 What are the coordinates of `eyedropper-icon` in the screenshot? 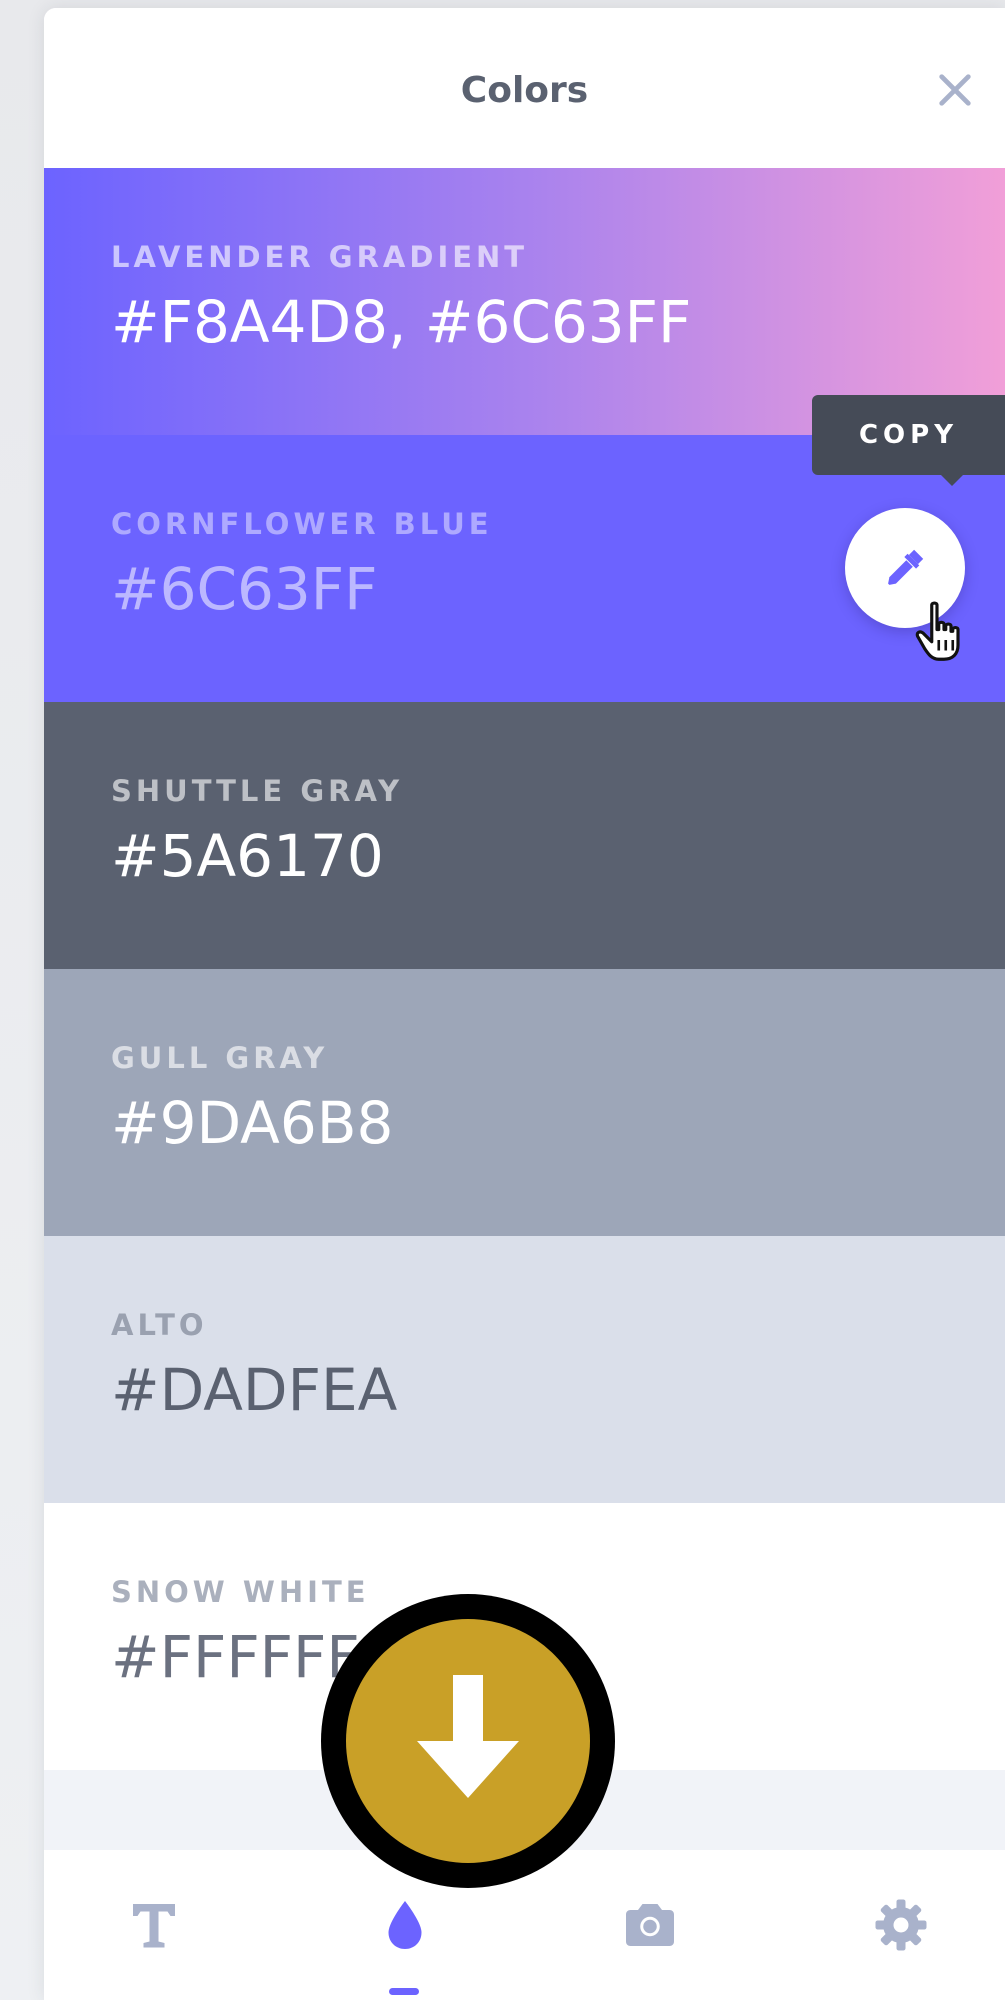 It's located at (906, 567).